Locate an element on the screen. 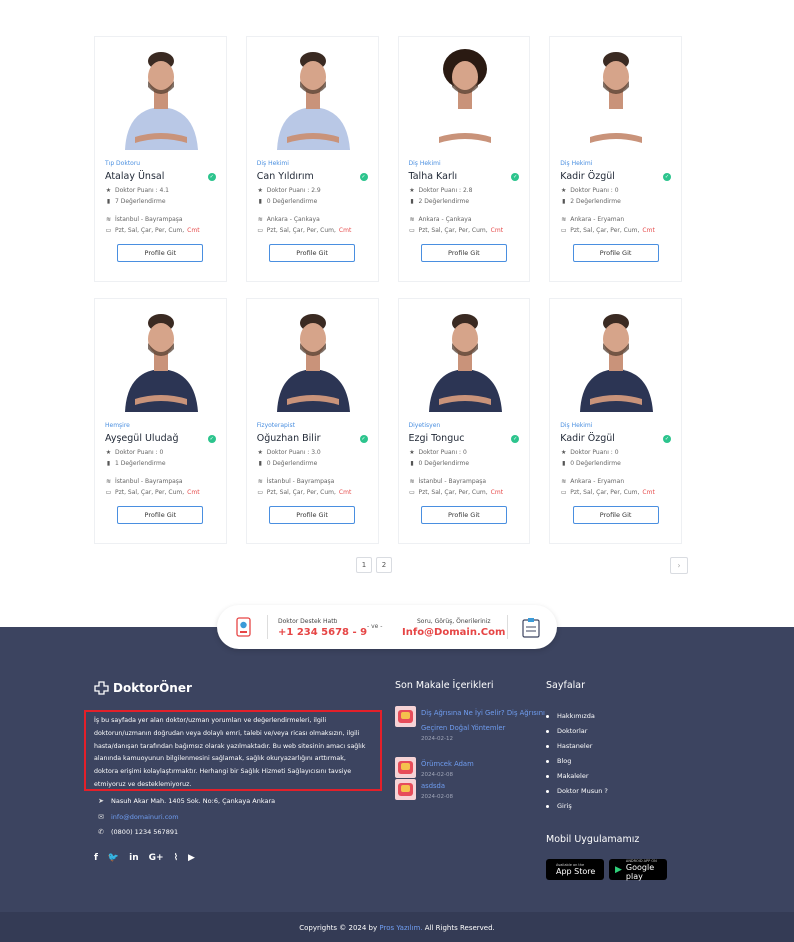 This screenshot has height=942, width=794. google-play-icon: ▶ is located at coordinates (618, 869).